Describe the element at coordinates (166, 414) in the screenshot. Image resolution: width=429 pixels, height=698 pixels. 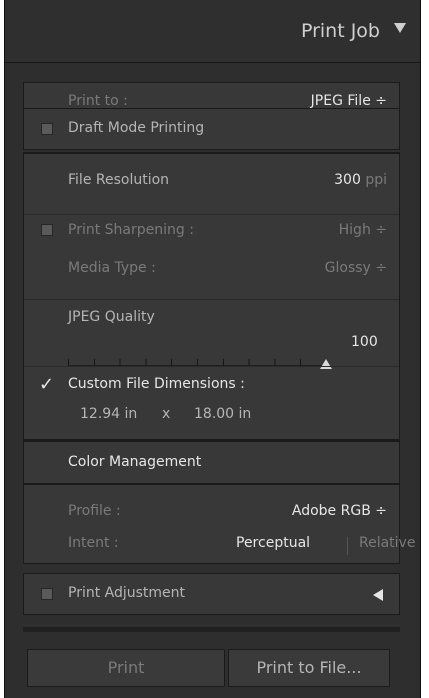
I see `custom-dimensions-x: x` at that location.